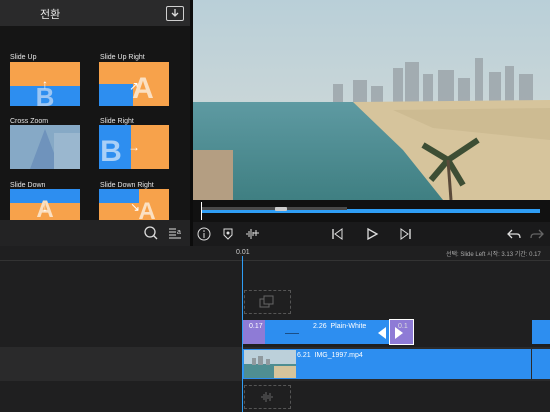 The image size is (550, 412). I want to click on add-layer-slot, so click(267, 302).